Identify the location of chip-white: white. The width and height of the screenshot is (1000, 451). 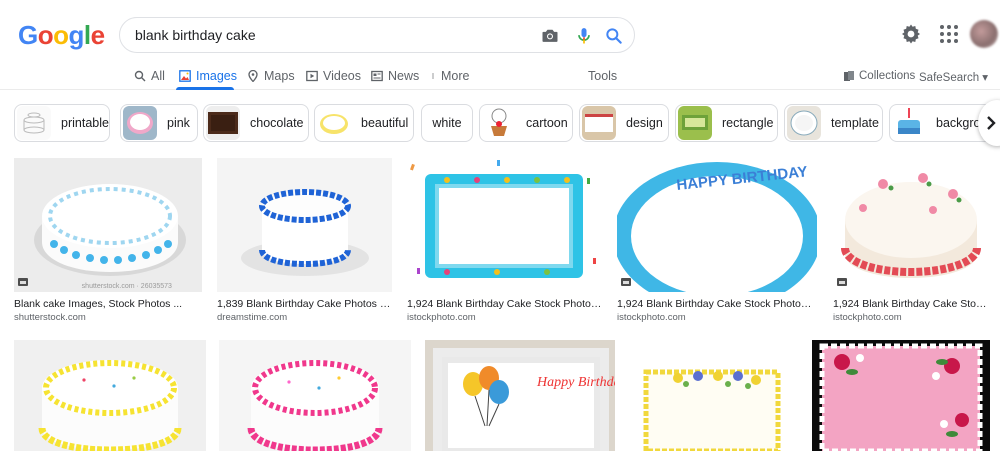
(447, 123).